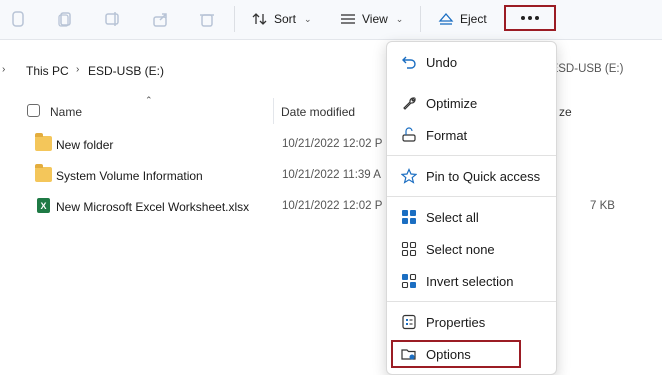 The width and height of the screenshot is (662, 375). What do you see at coordinates (483, 176) in the screenshot?
I see `menu-label: Pin to Quick access` at bounding box center [483, 176].